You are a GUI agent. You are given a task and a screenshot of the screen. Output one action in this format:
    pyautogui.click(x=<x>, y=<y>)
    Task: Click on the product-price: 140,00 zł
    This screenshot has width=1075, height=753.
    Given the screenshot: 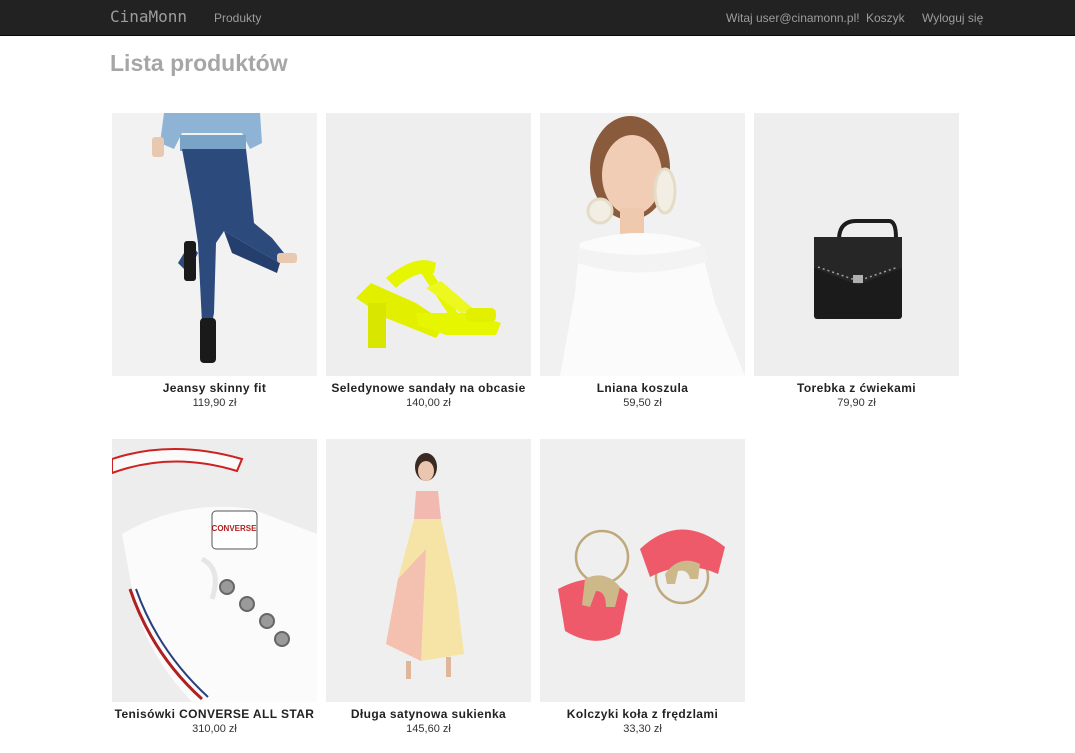 What is the action you would take?
    pyautogui.click(x=428, y=403)
    